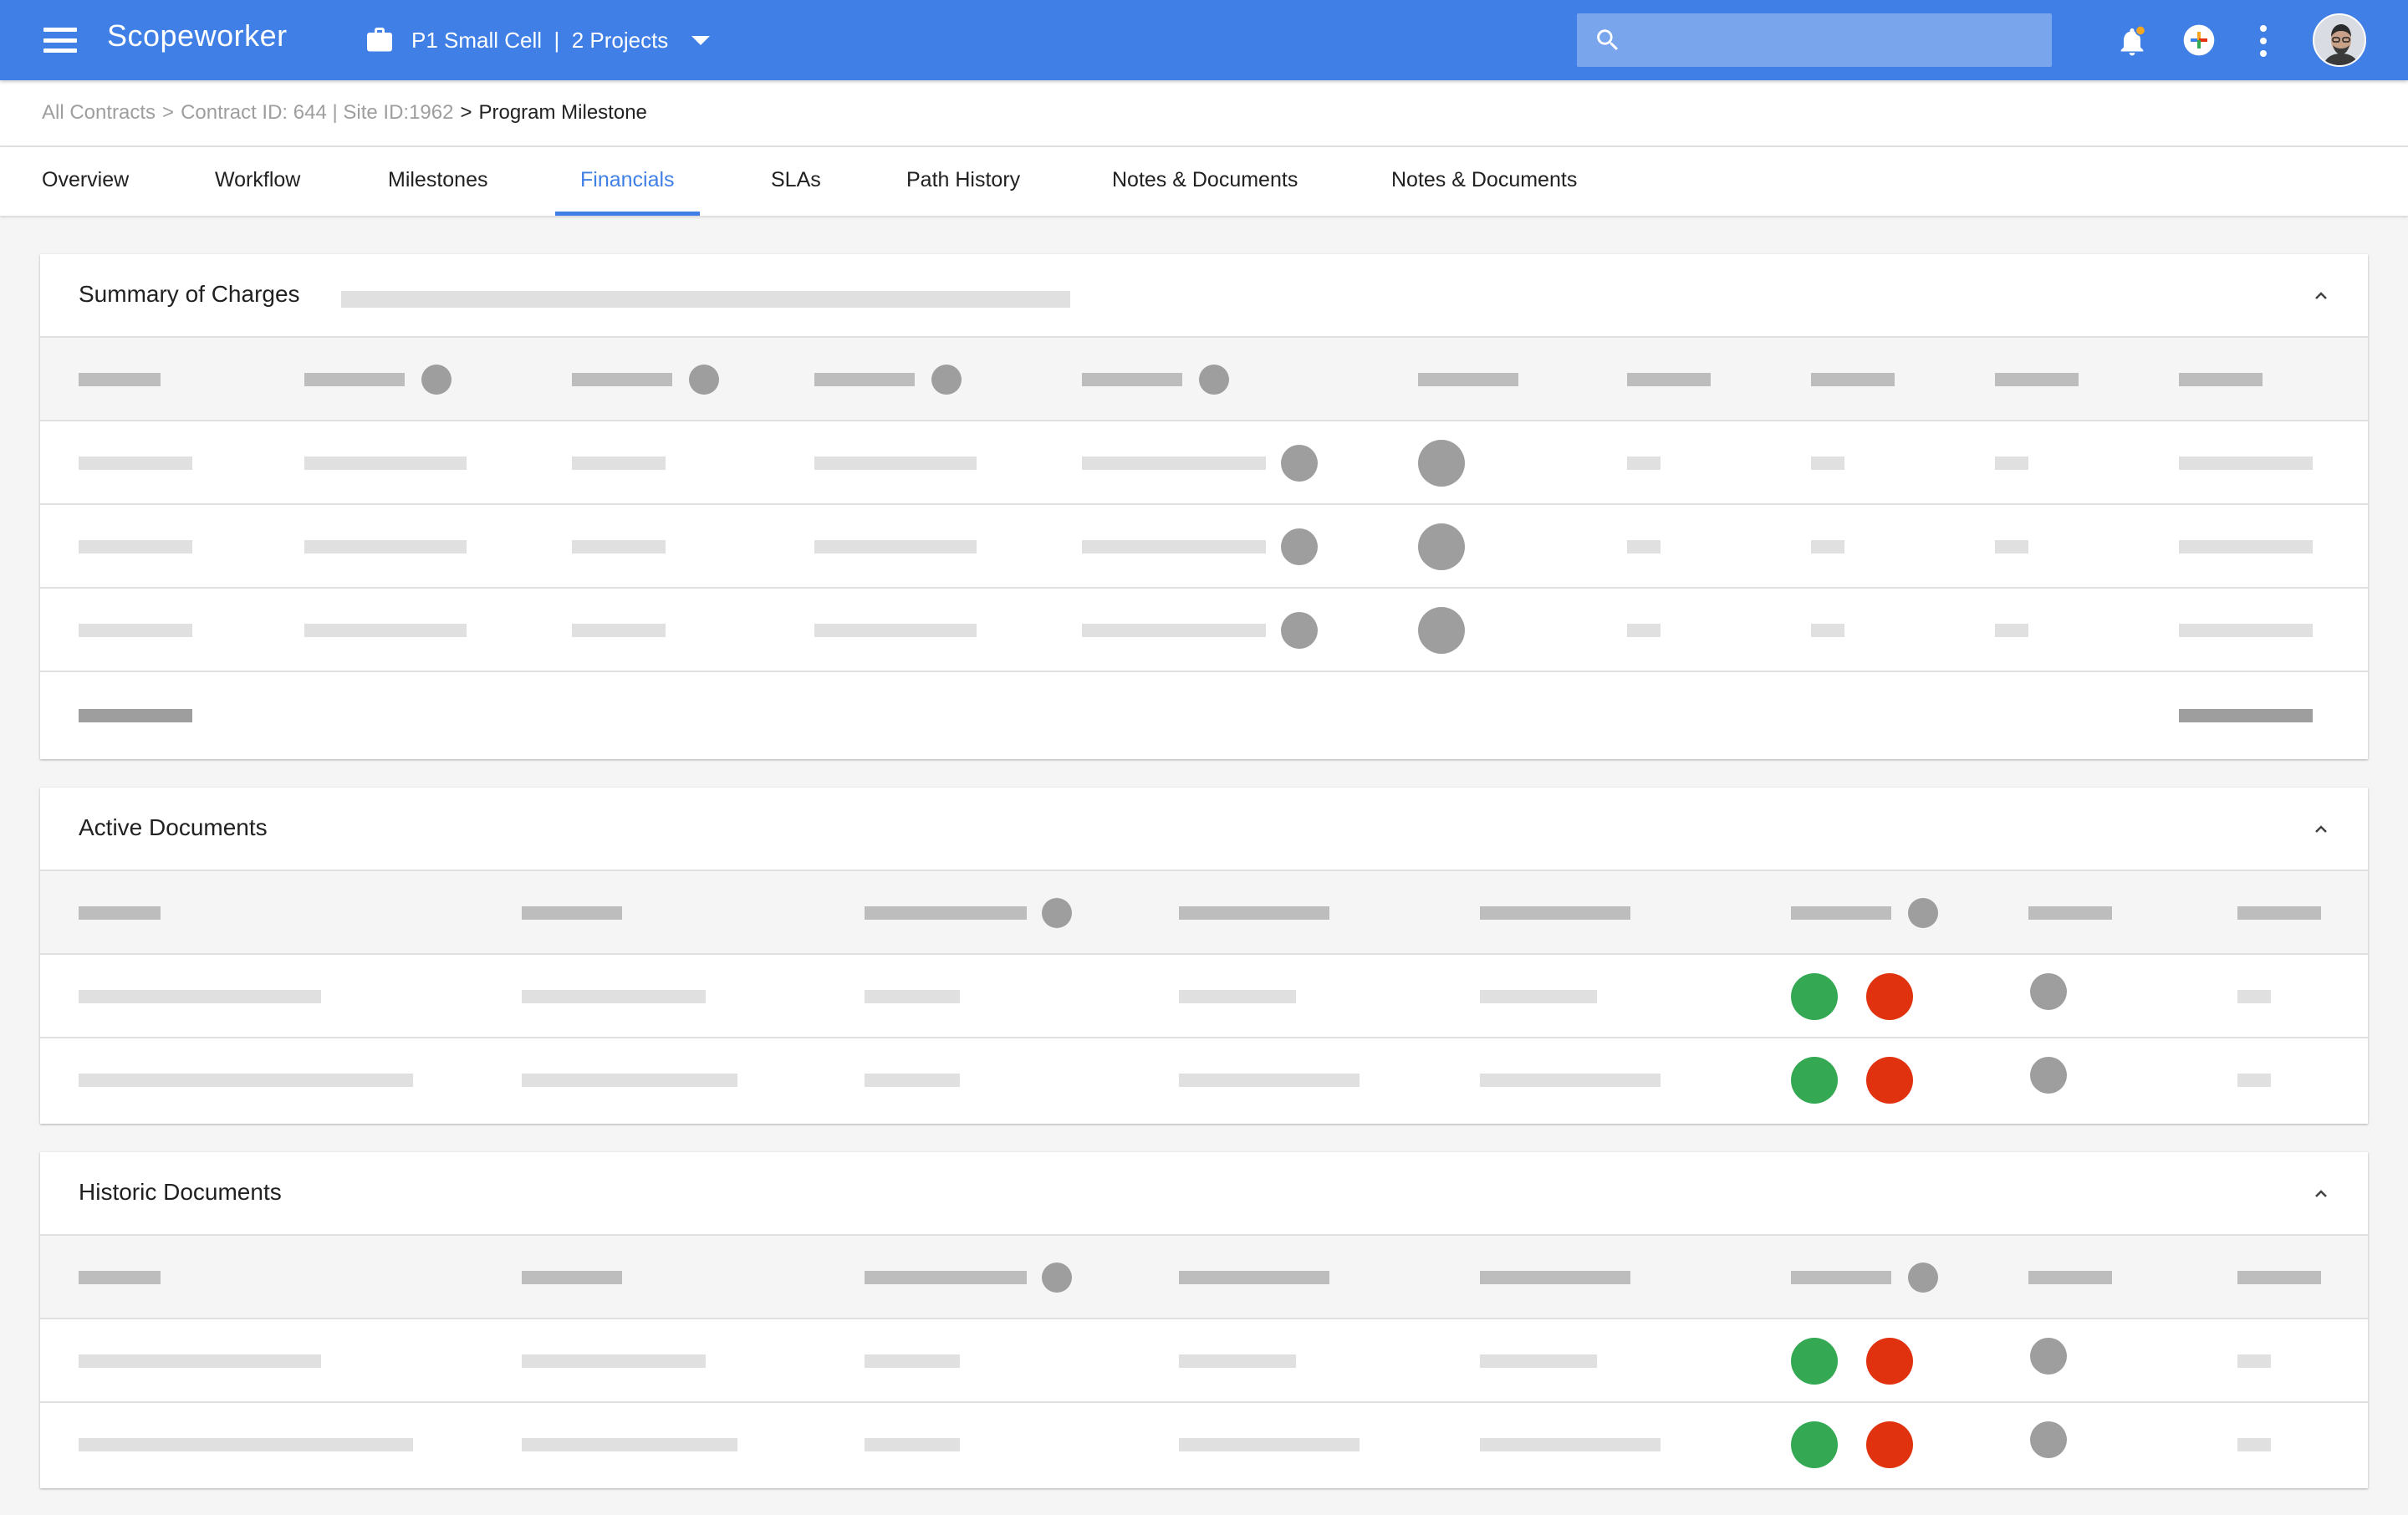  Describe the element at coordinates (99, 113) in the screenshot. I see `breadcrumb-all-contracts: All Contracts` at that location.